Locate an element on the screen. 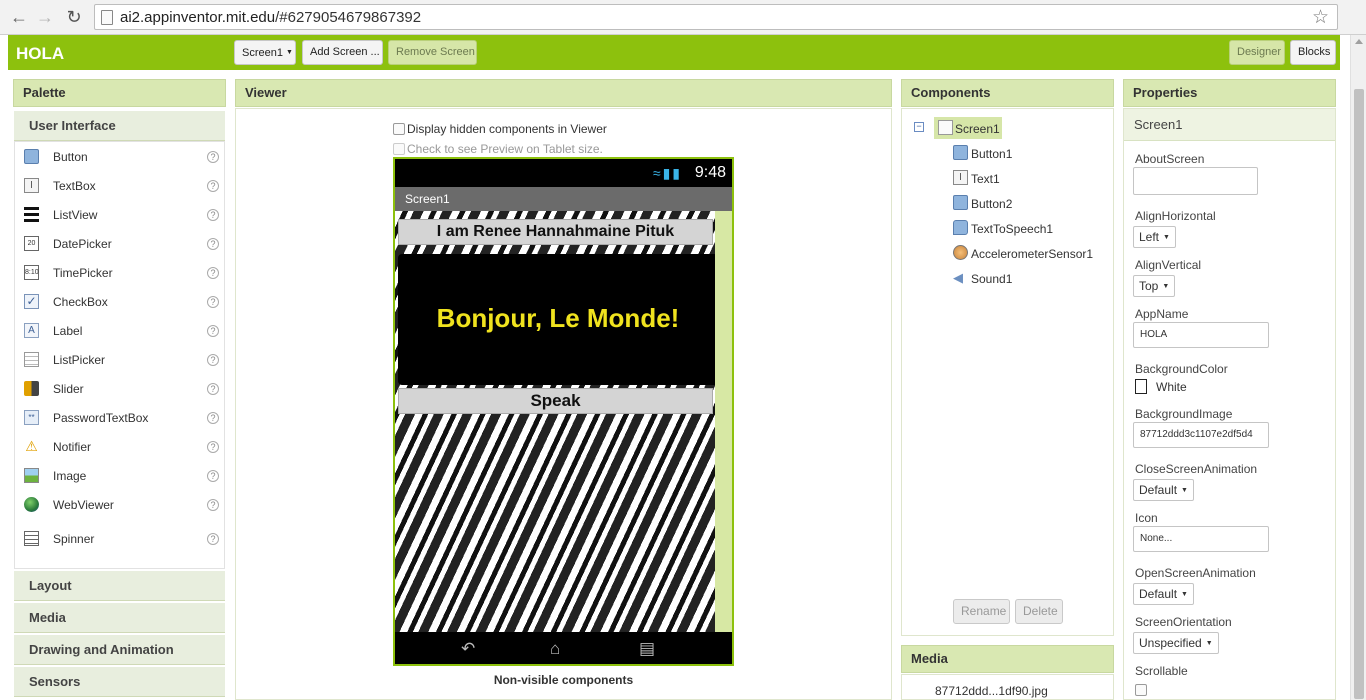 Image resolution: width=1366 pixels, height=700 pixels. prop-alignvertical-dropdown: Top ▼ is located at coordinates (1154, 286).